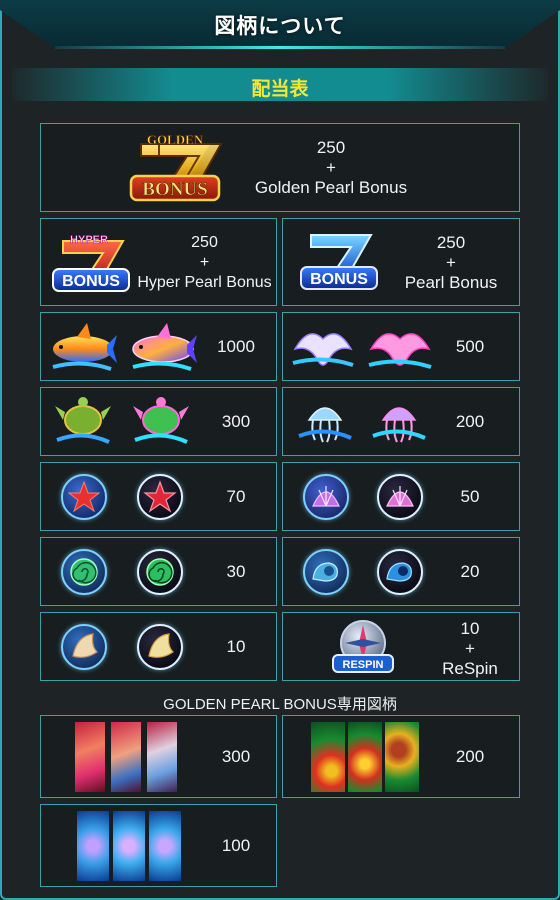 This screenshot has height=900, width=560. Describe the element at coordinates (91, 263) in the screenshot. I see `hyper-seven-bonus-logo: HYPER BONUS` at that location.